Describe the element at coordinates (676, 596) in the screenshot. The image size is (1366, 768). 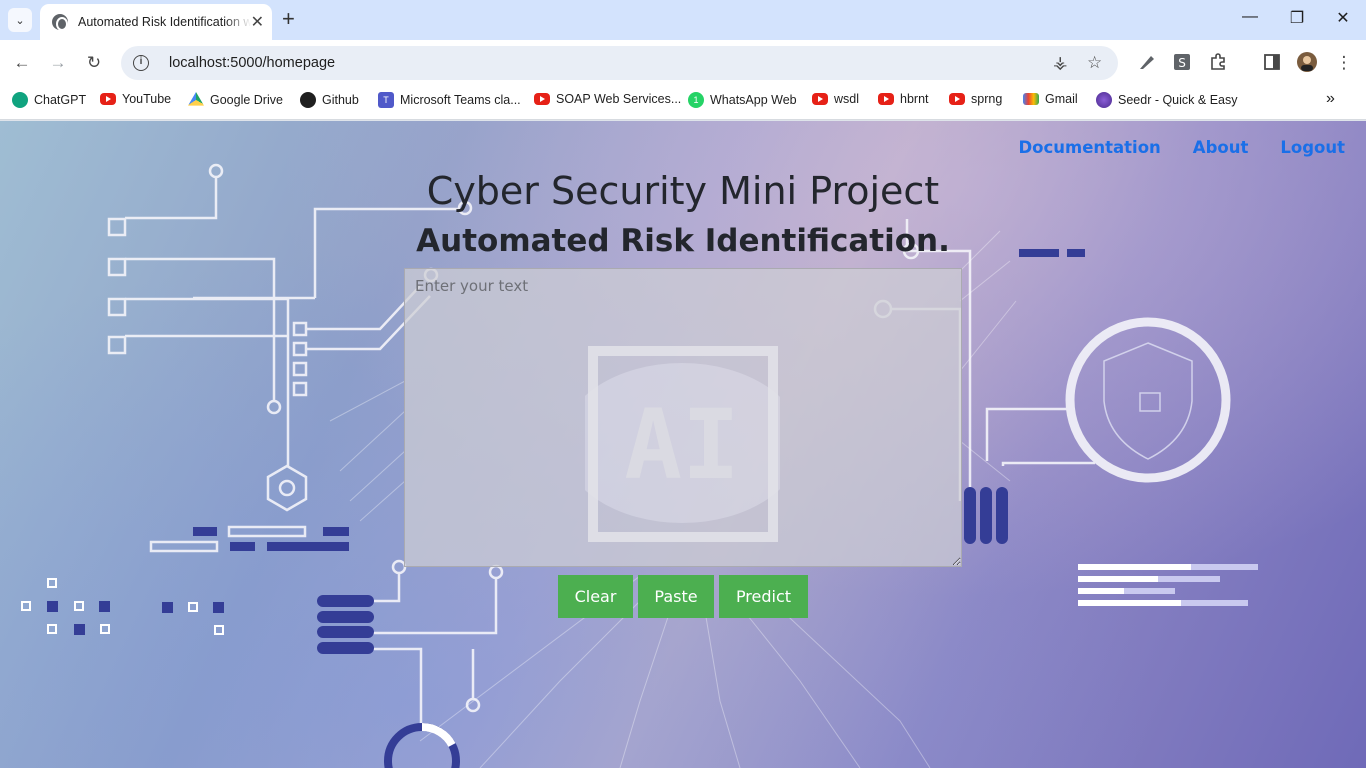
I see `paste-button: Paste` at that location.